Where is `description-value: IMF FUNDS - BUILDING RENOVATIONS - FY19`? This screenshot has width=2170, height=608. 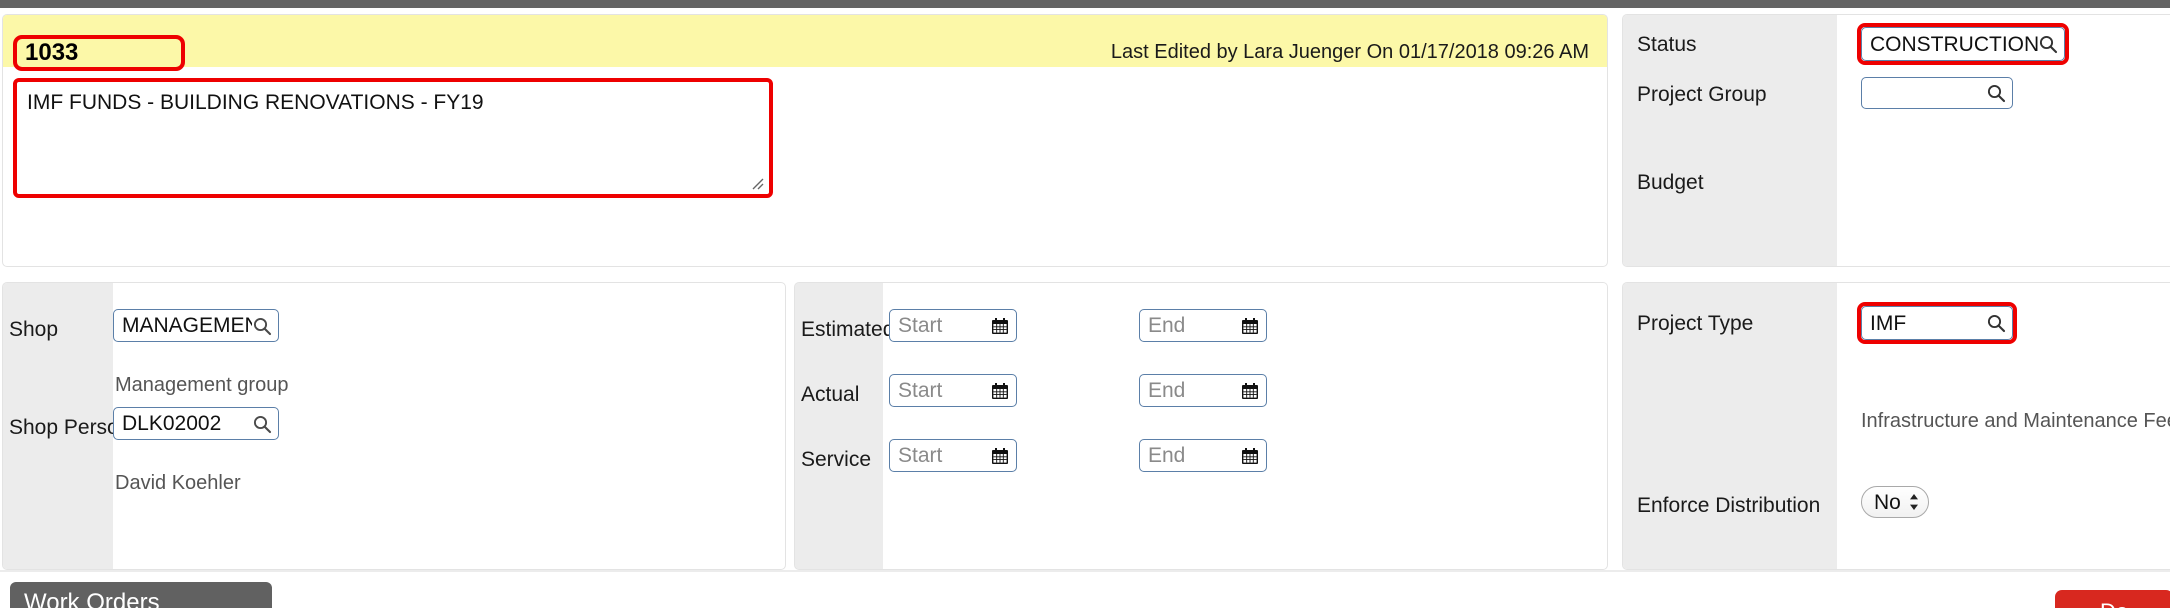
description-value: IMF FUNDS - BUILDING RENOVATIONS - FY19 is located at coordinates (255, 102).